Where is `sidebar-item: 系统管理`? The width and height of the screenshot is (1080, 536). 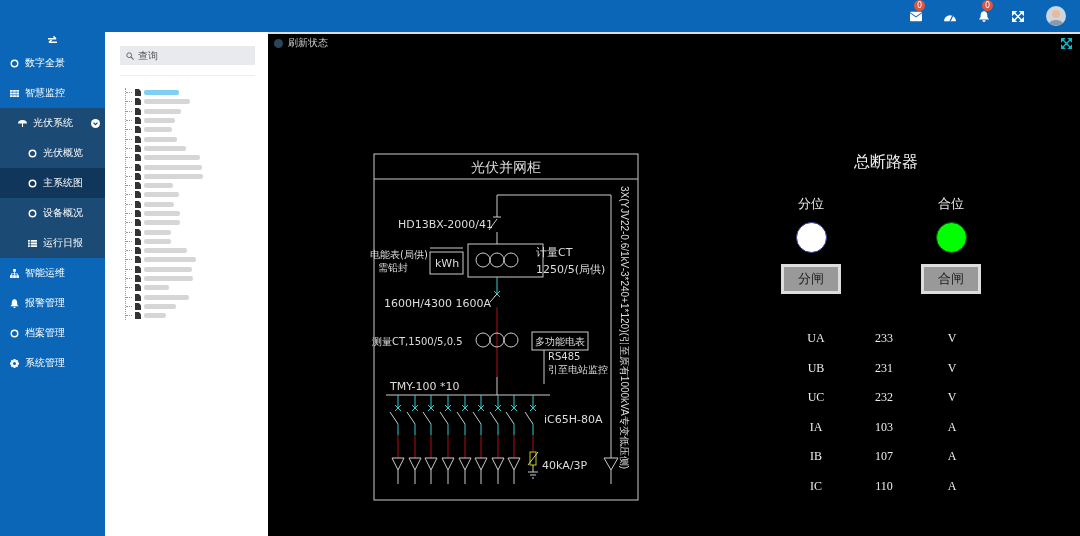 sidebar-item: 系统管理 is located at coordinates (52, 363).